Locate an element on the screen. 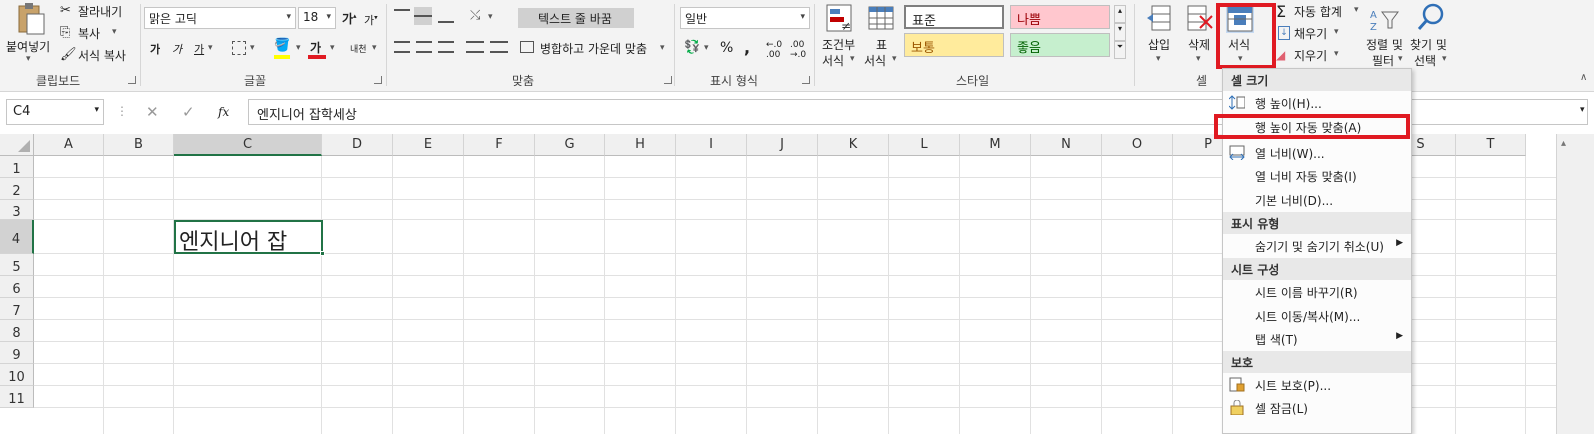 The width and height of the screenshot is (1594, 434). column-header-b: B is located at coordinates (139, 145).